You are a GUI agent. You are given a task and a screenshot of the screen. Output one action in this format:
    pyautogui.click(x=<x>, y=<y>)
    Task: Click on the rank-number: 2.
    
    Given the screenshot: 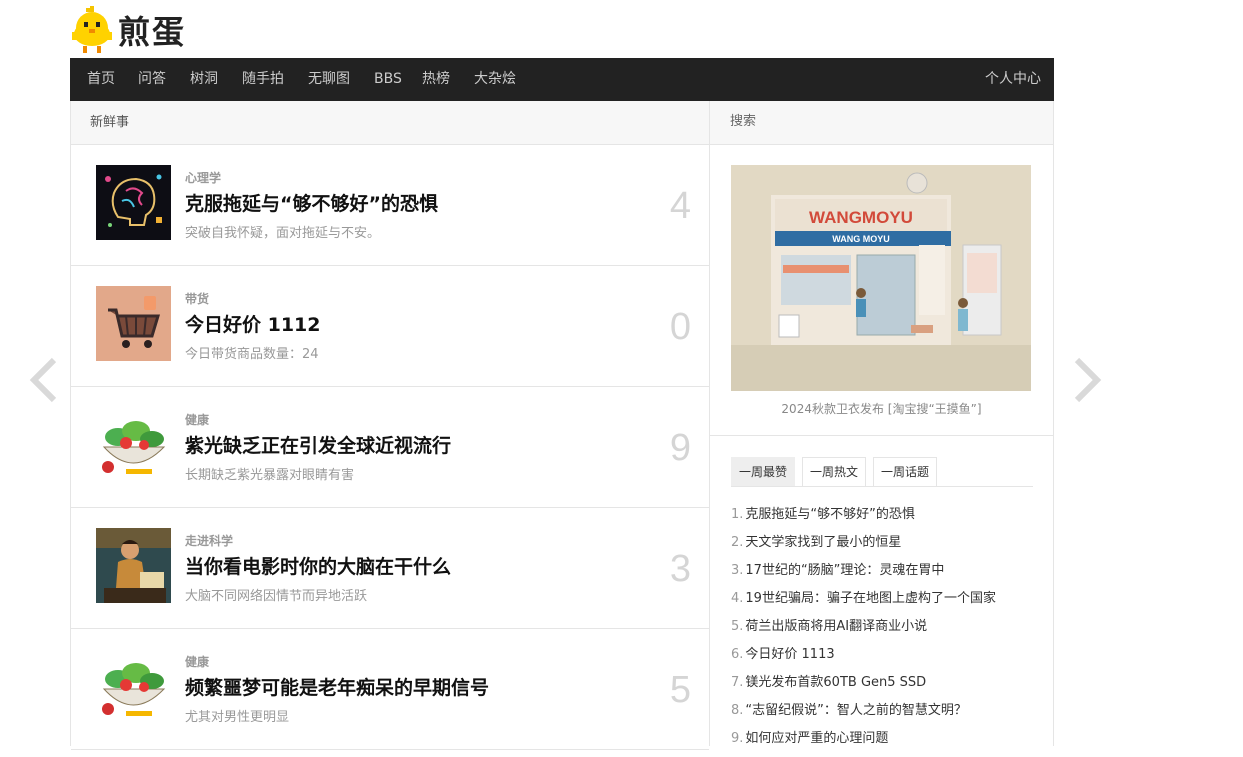 What is the action you would take?
    pyautogui.click(x=737, y=542)
    